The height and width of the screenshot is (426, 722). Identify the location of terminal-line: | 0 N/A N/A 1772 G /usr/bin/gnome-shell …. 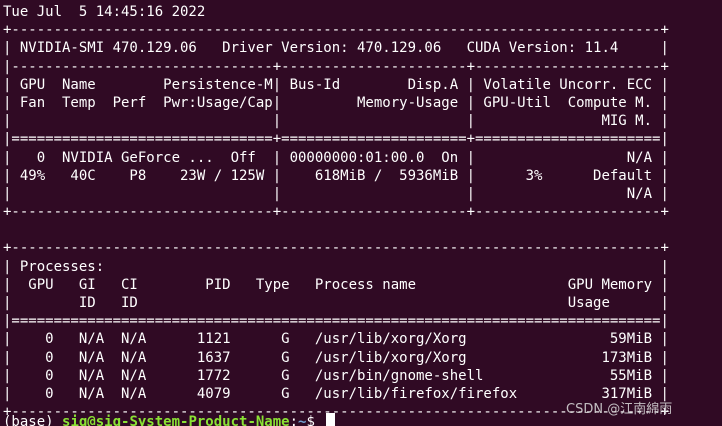
(336, 375).